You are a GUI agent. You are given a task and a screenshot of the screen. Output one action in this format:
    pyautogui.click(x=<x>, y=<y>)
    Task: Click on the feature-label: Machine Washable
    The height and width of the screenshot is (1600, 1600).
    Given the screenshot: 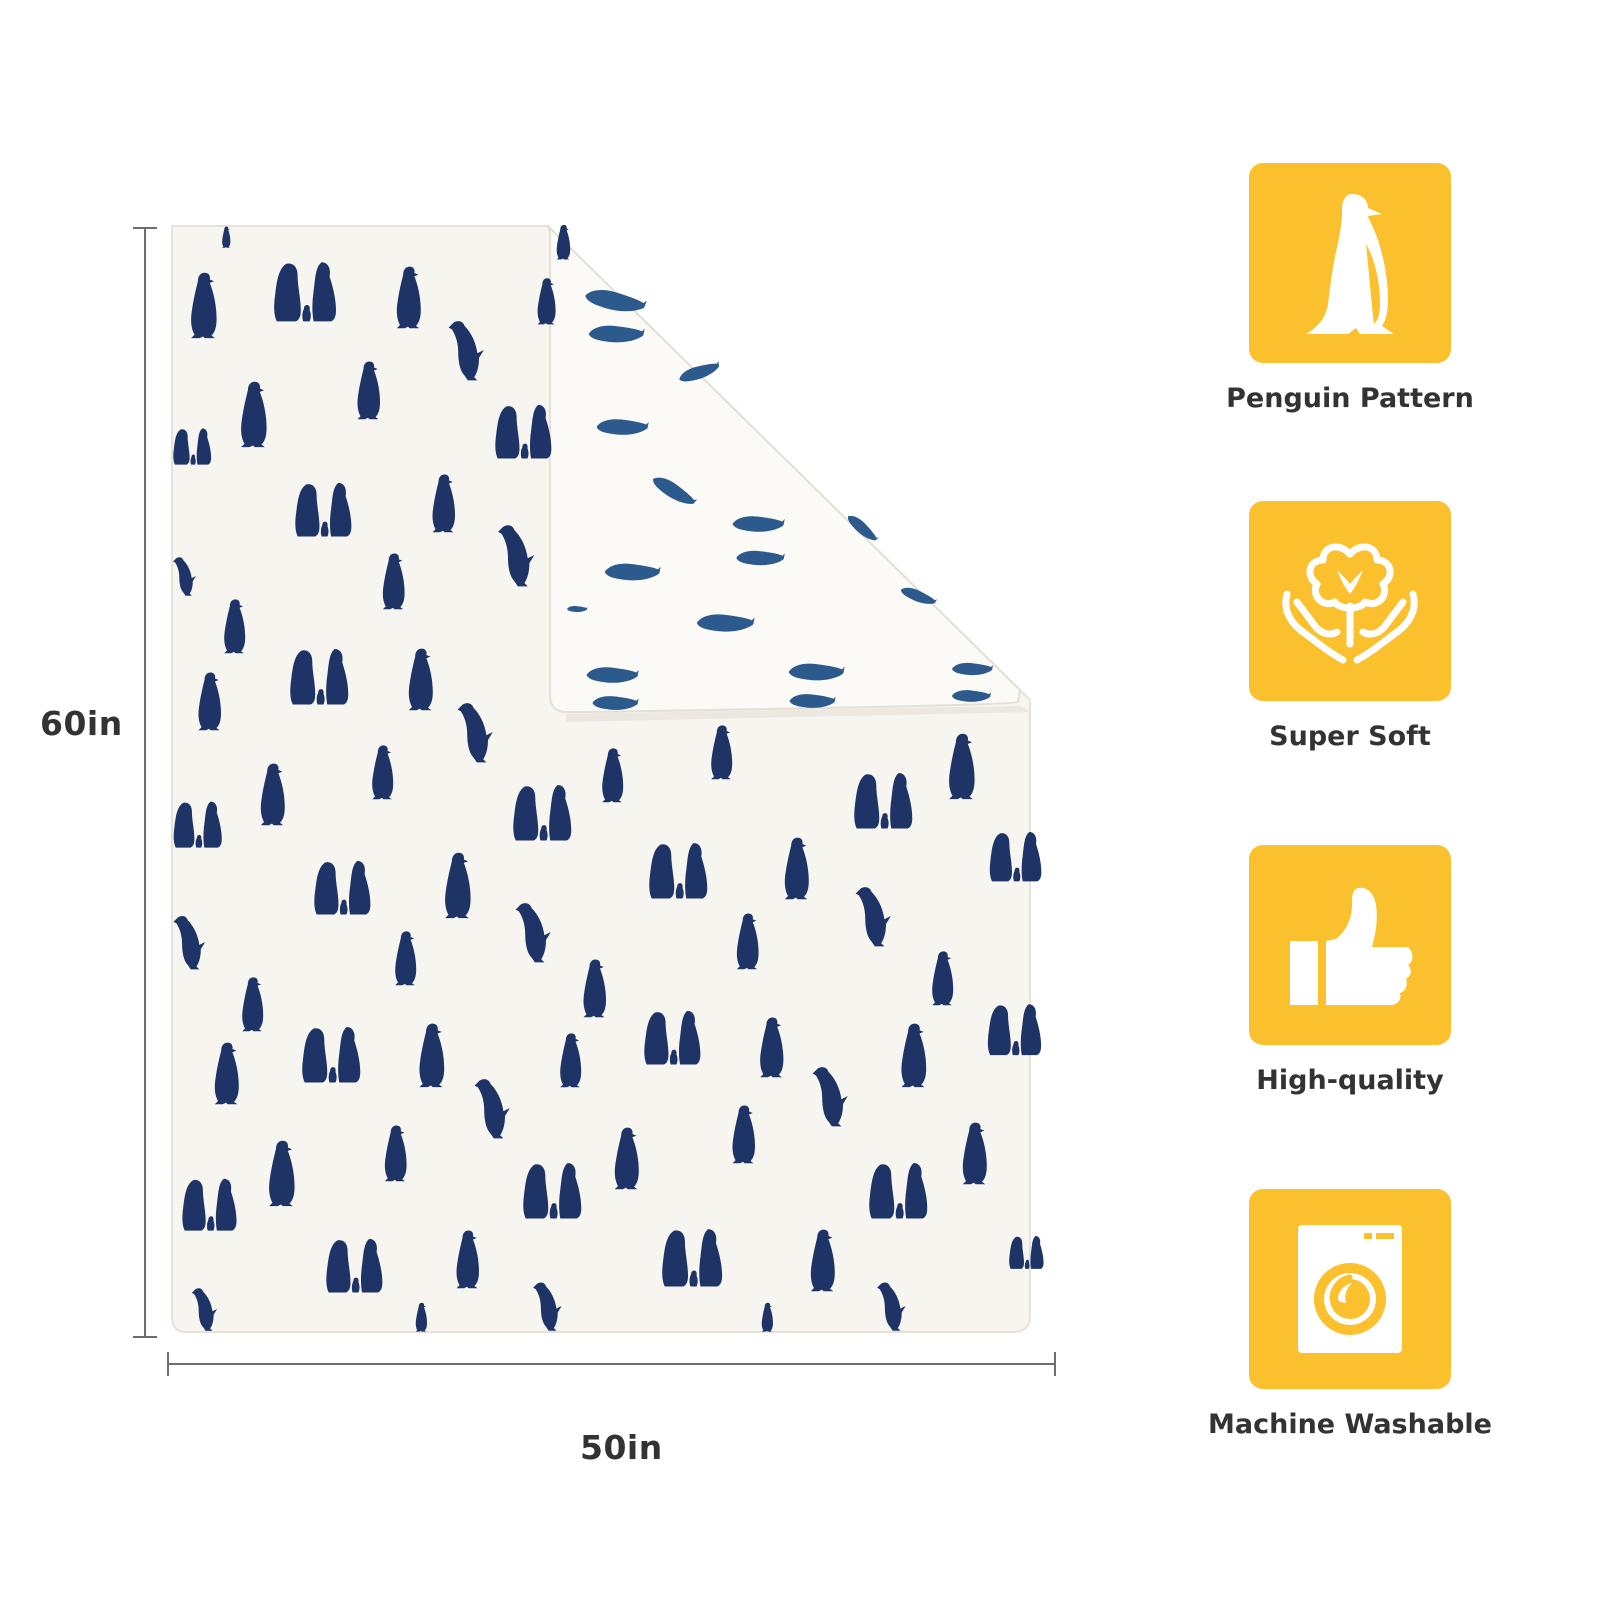 What is the action you would take?
    pyautogui.click(x=1350, y=1424)
    